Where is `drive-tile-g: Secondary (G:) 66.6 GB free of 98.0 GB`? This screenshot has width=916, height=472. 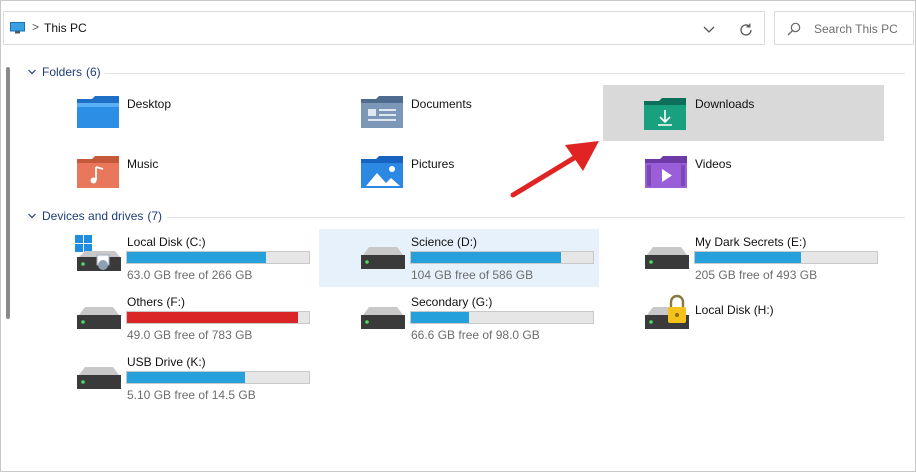
drive-tile-g: Secondary (G:) 66.6 GB free of 98.0 GB is located at coordinates (480, 319).